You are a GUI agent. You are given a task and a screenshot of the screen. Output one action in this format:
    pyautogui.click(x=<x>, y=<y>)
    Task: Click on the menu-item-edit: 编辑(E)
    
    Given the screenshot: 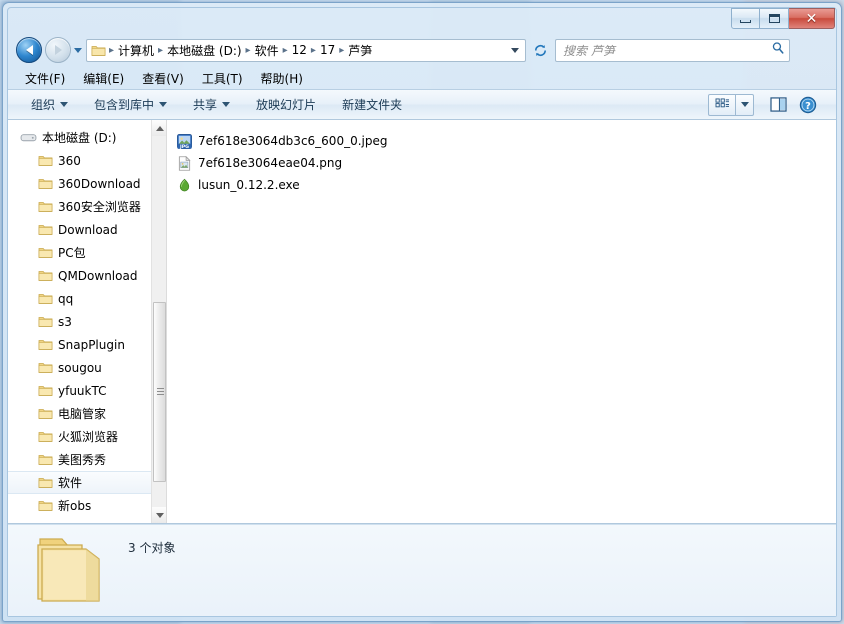 What is the action you would take?
    pyautogui.click(x=103, y=78)
    